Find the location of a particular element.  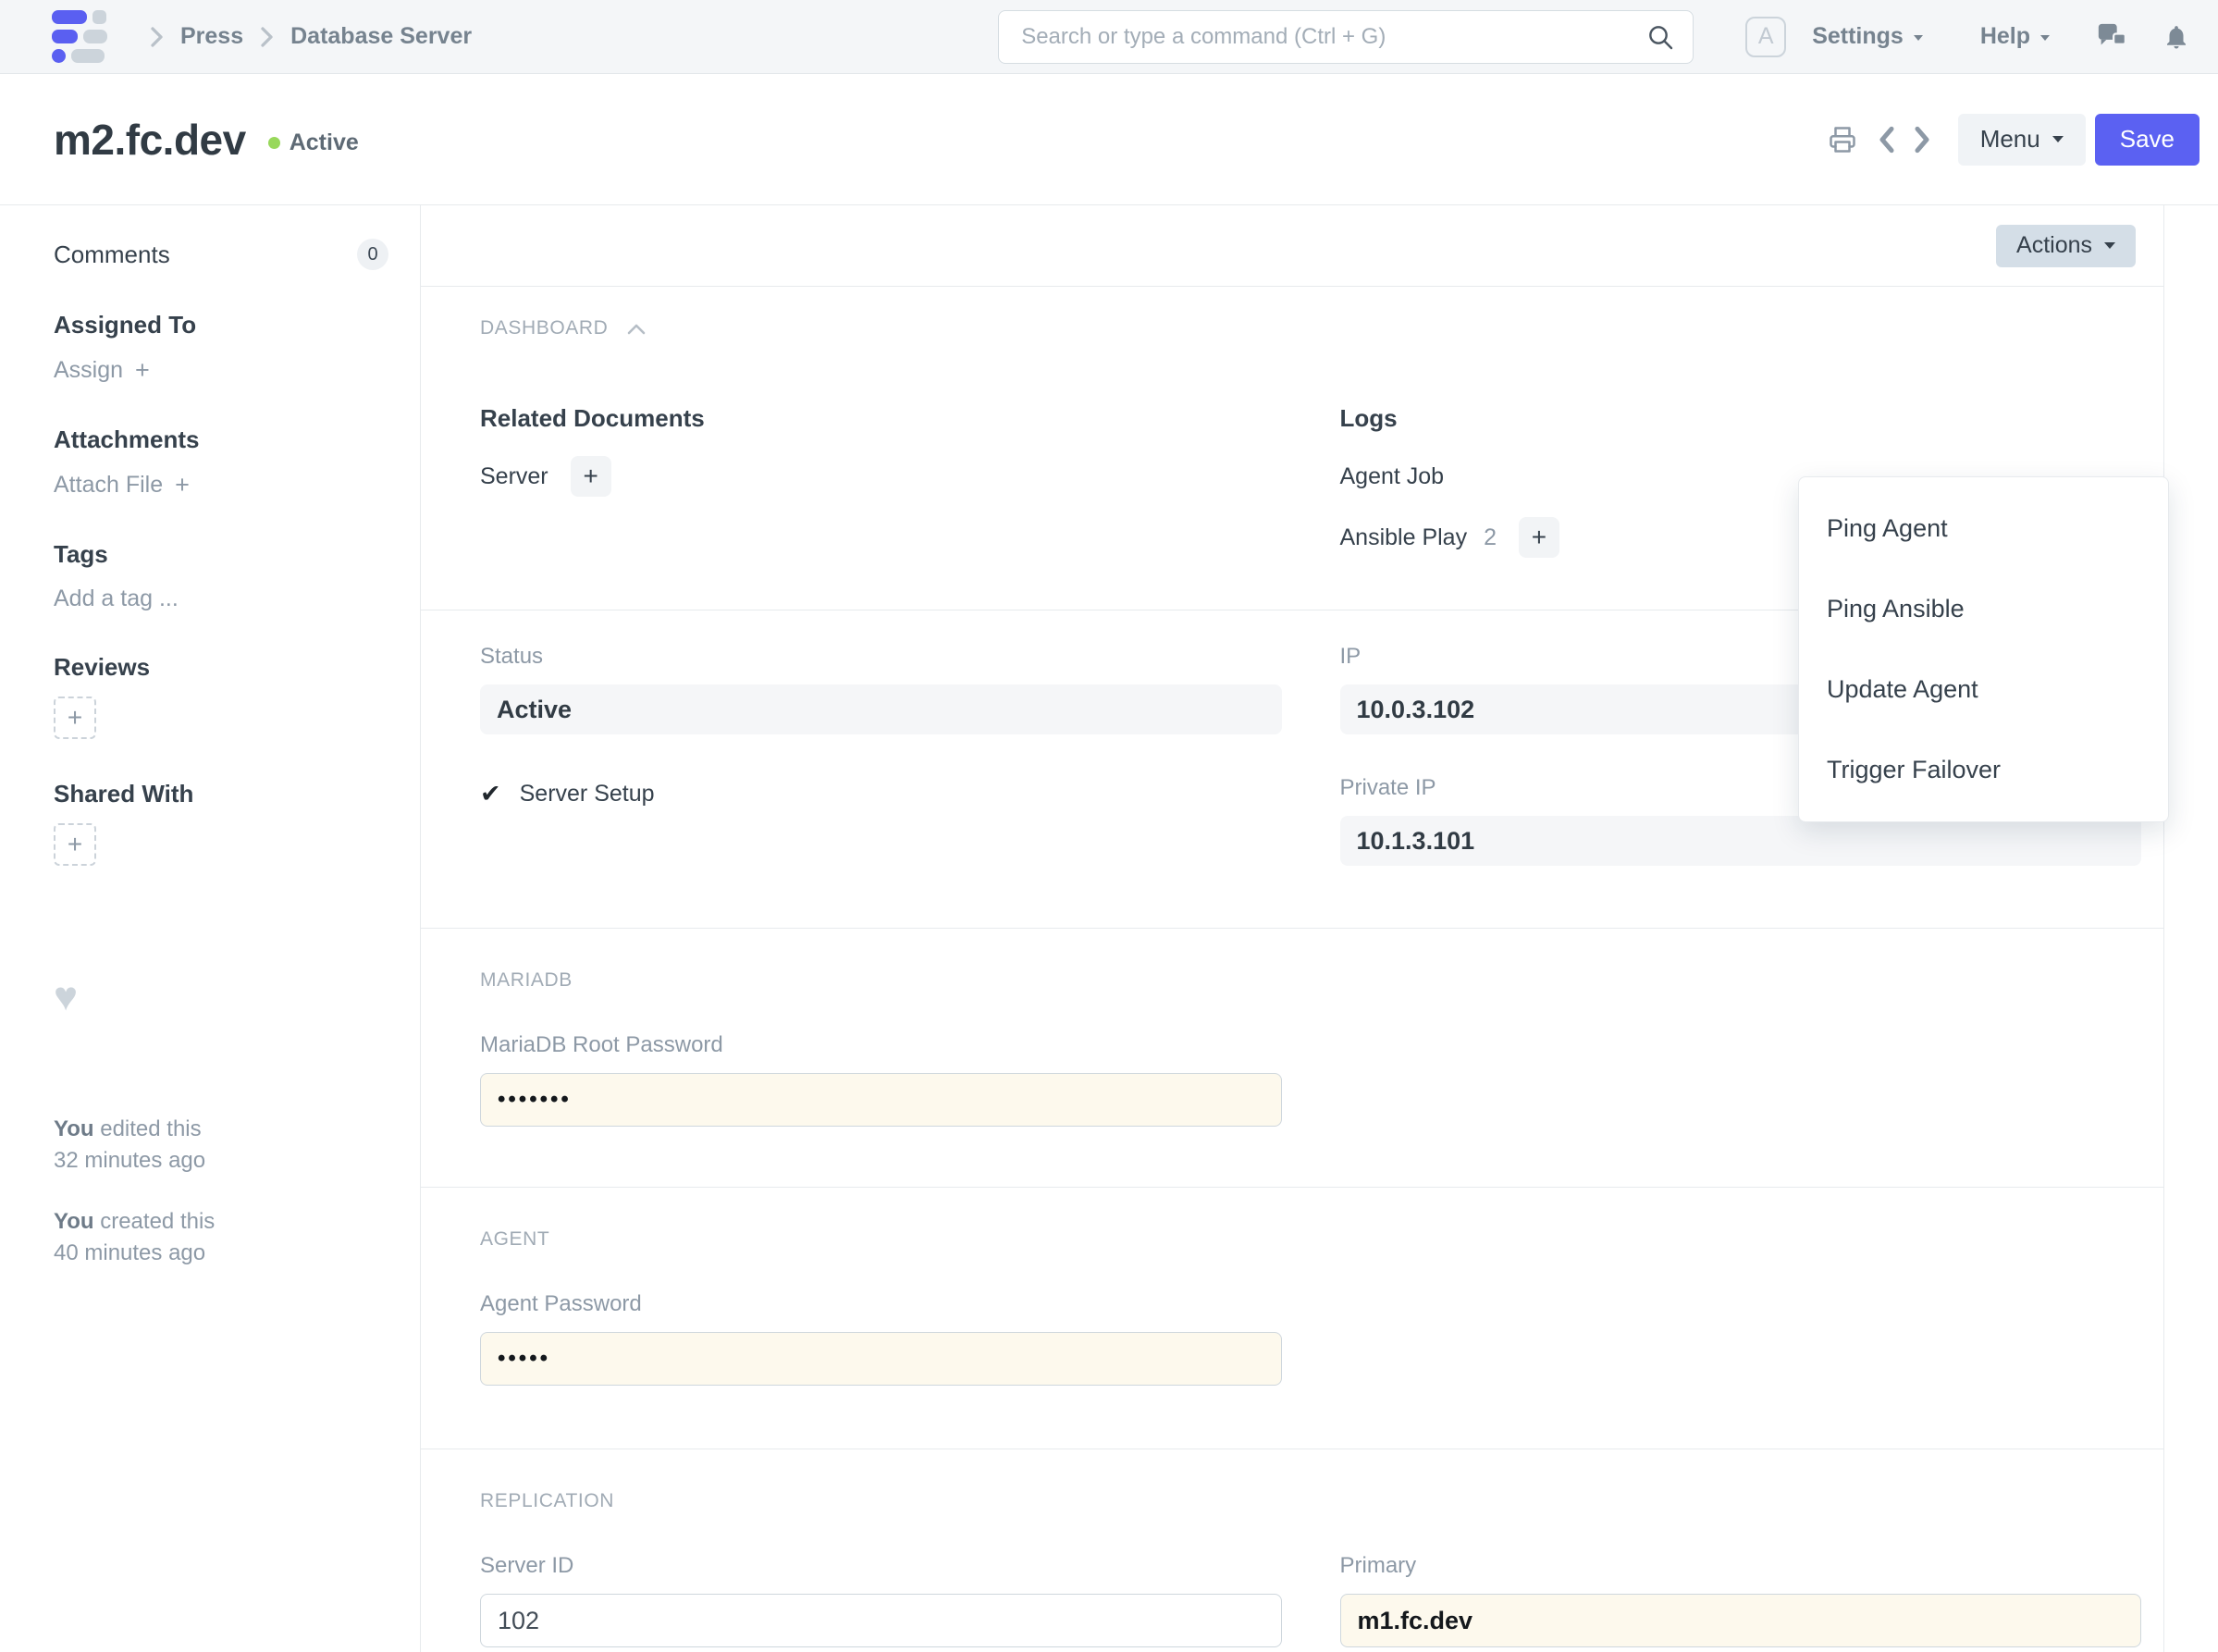

add-ansible-play-button: + is located at coordinates (1538, 537).